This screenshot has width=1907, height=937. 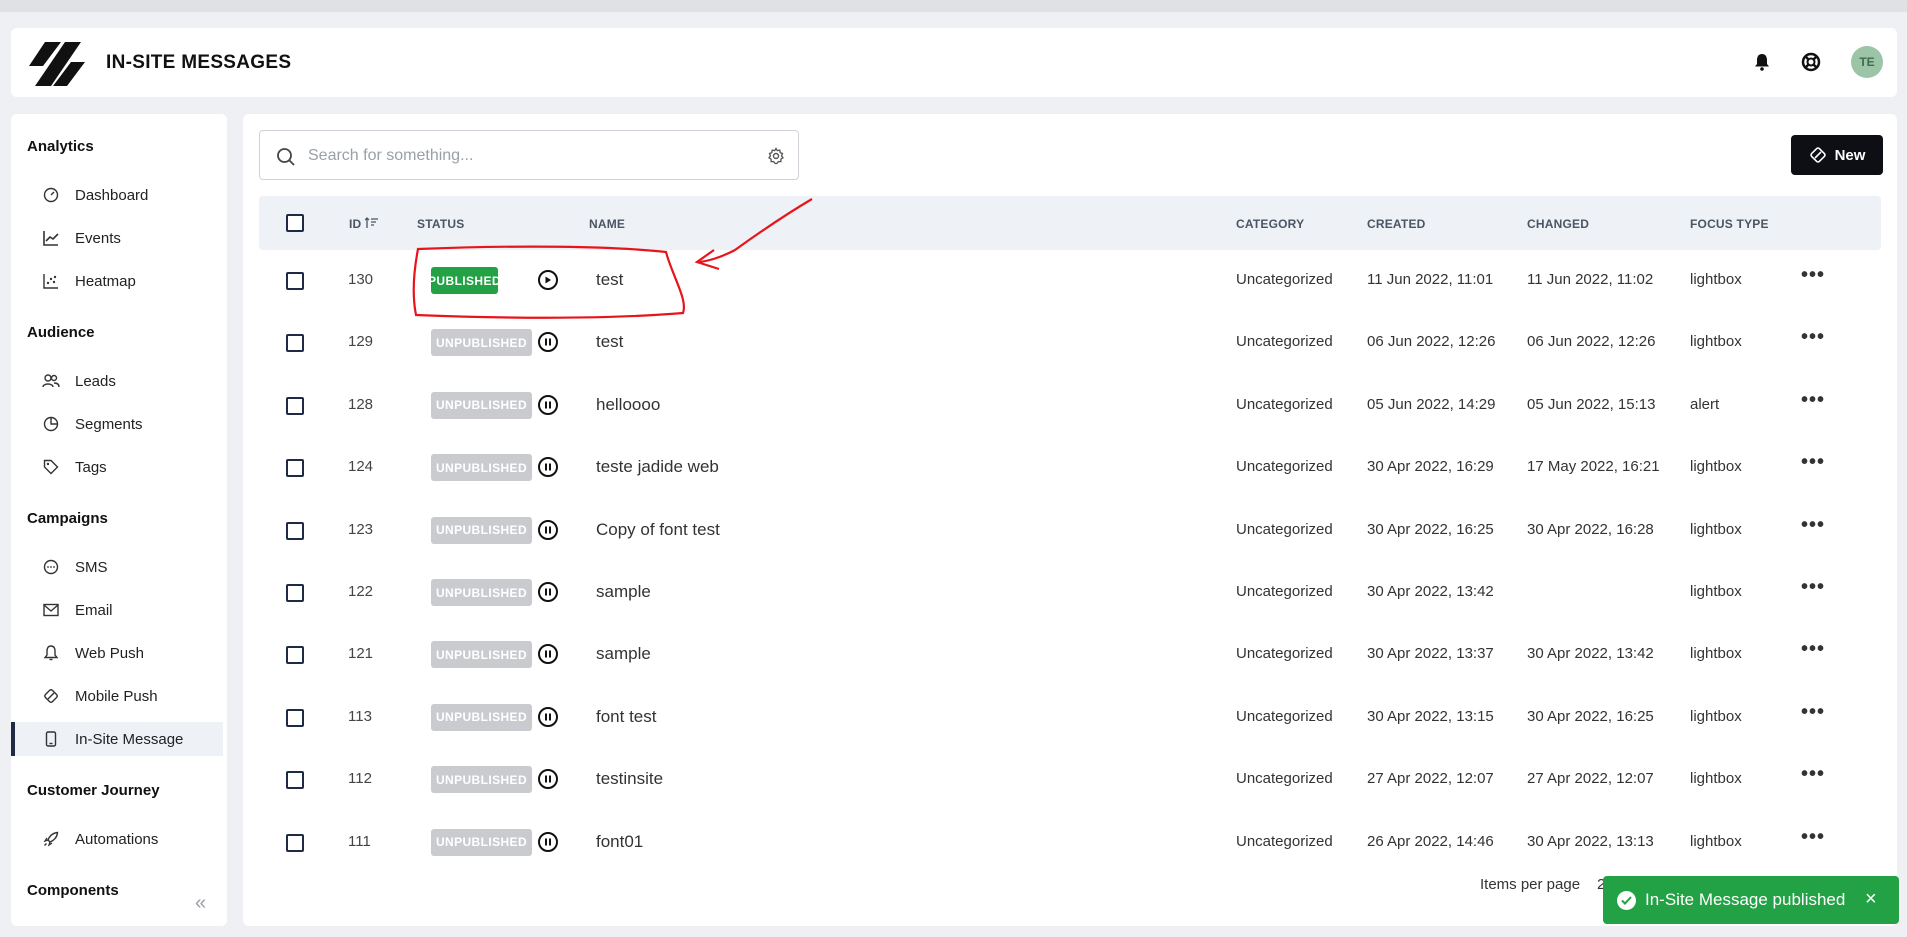 I want to click on rocket-icon, so click(x=51, y=839).